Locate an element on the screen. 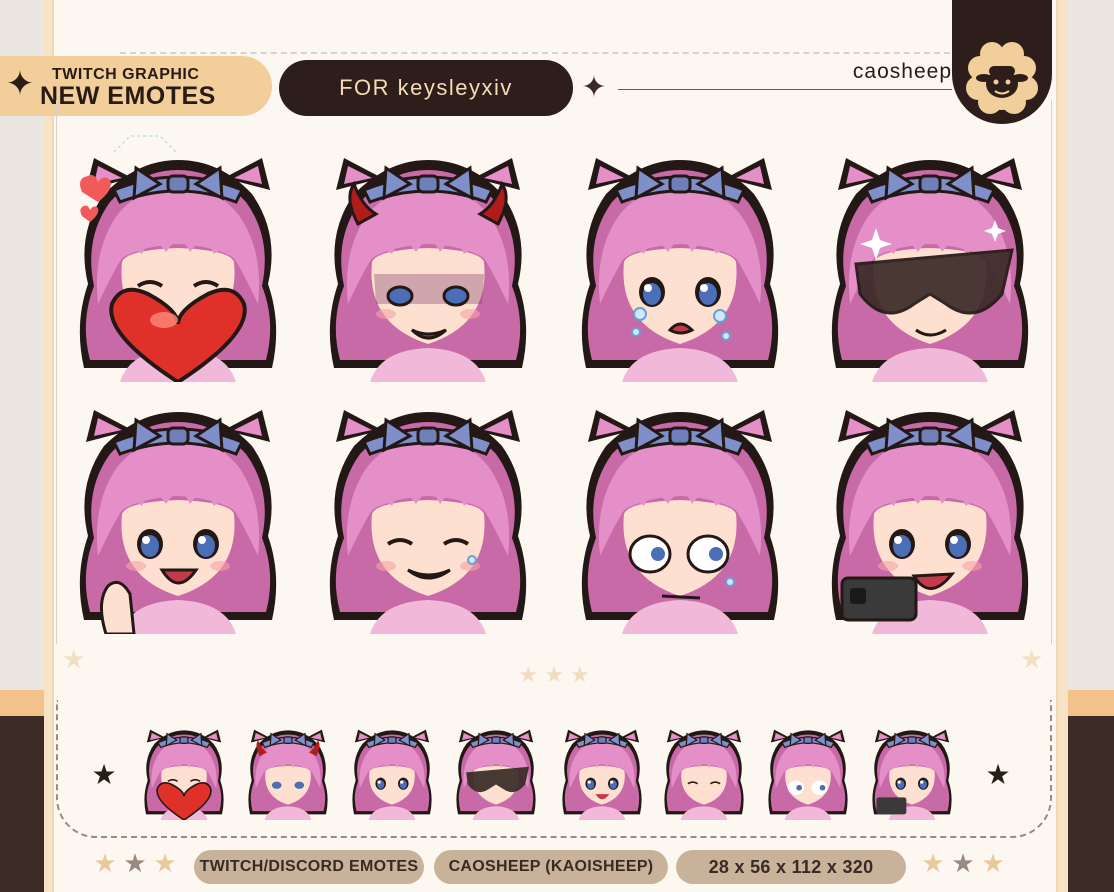 The image size is (1114, 892). header-rule is located at coordinates (785, 89).